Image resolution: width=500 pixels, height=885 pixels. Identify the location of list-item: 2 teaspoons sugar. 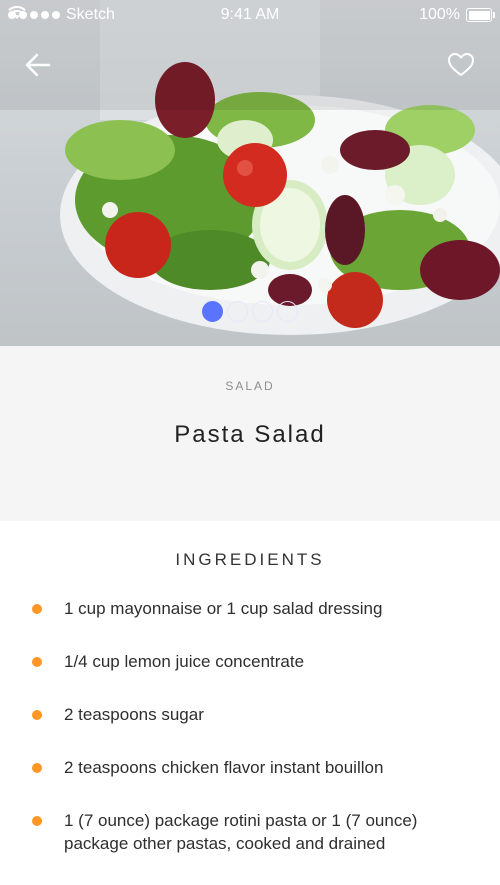
(250, 714).